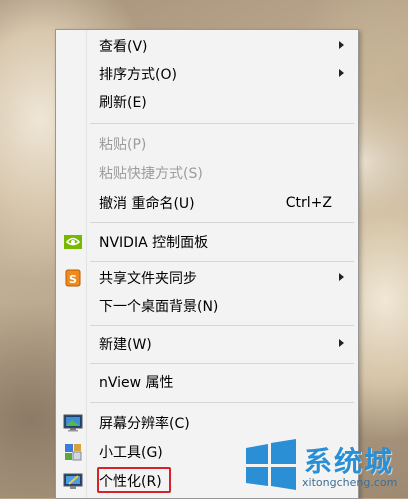  Describe the element at coordinates (123, 47) in the screenshot. I see `menu-item-label: 查看(V)` at that location.